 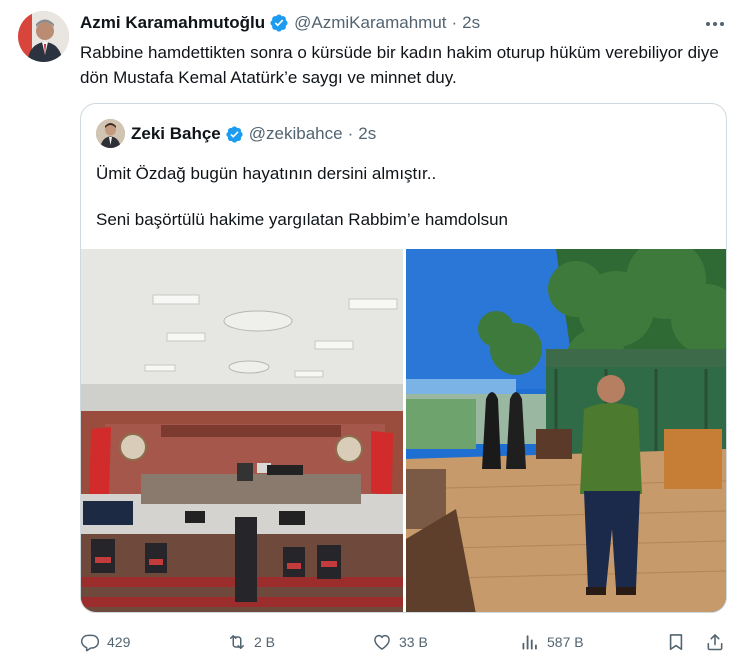 What do you see at coordinates (176, 134) in the screenshot?
I see `quoted-author-name: Zeki Bahçe` at bounding box center [176, 134].